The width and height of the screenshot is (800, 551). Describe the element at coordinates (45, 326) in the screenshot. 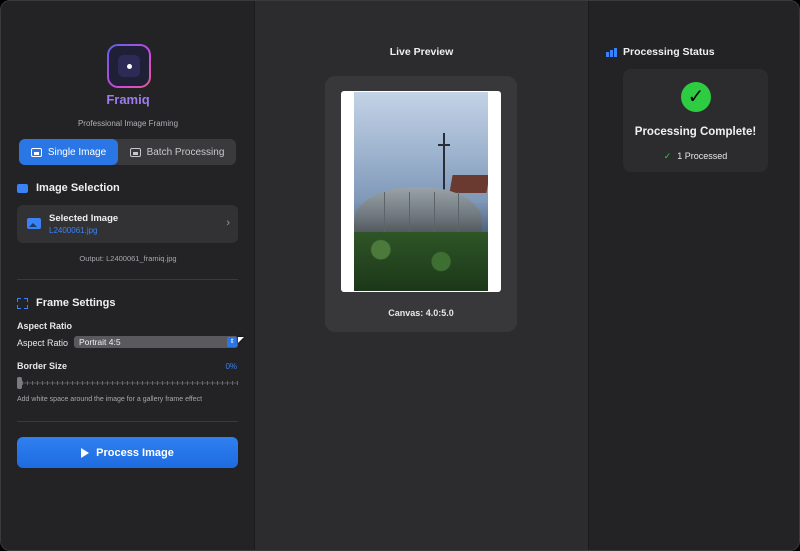

I see `aspect-ratio-heading: Aspect Ratio` at that location.